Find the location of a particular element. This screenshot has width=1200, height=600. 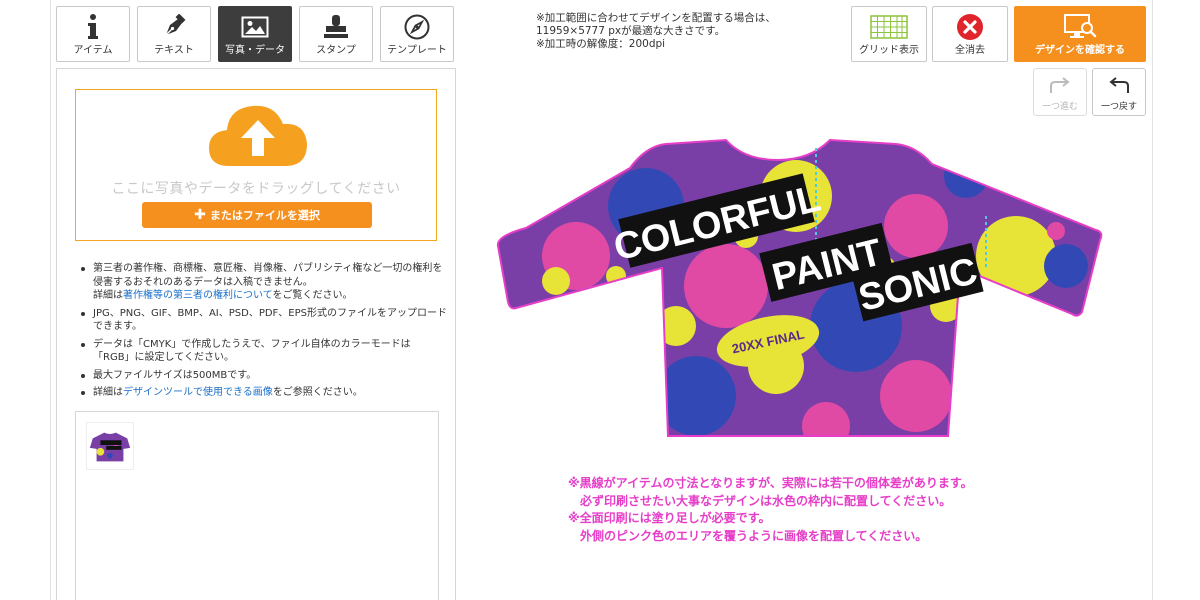

redo-button: 一つ進む is located at coordinates (1060, 92).